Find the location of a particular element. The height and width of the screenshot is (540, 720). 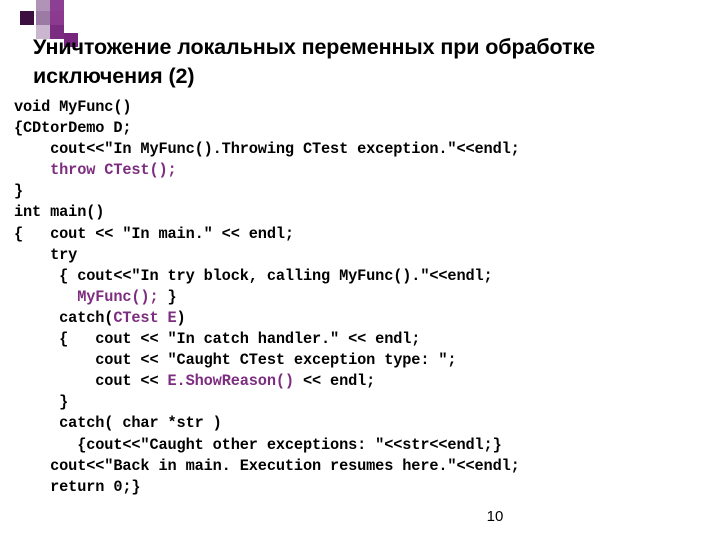

square-medium-violet-top is located at coordinates (43, 18).